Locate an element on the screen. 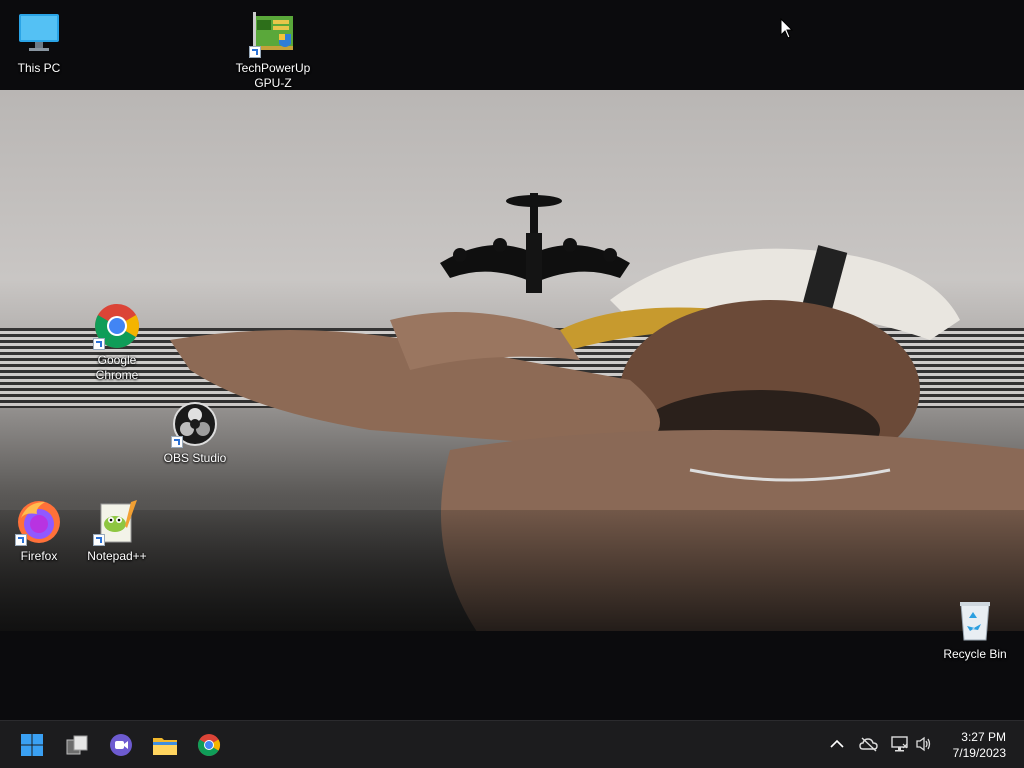  show-hidden-icons-button is located at coordinates (837, 744).